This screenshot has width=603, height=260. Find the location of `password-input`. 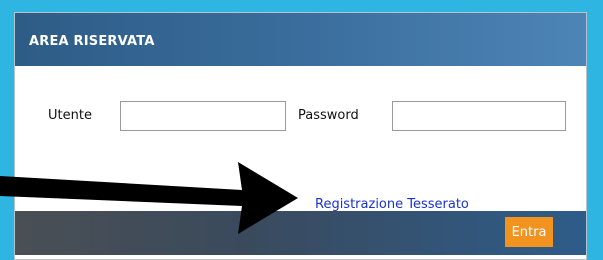

password-input is located at coordinates (479, 116).